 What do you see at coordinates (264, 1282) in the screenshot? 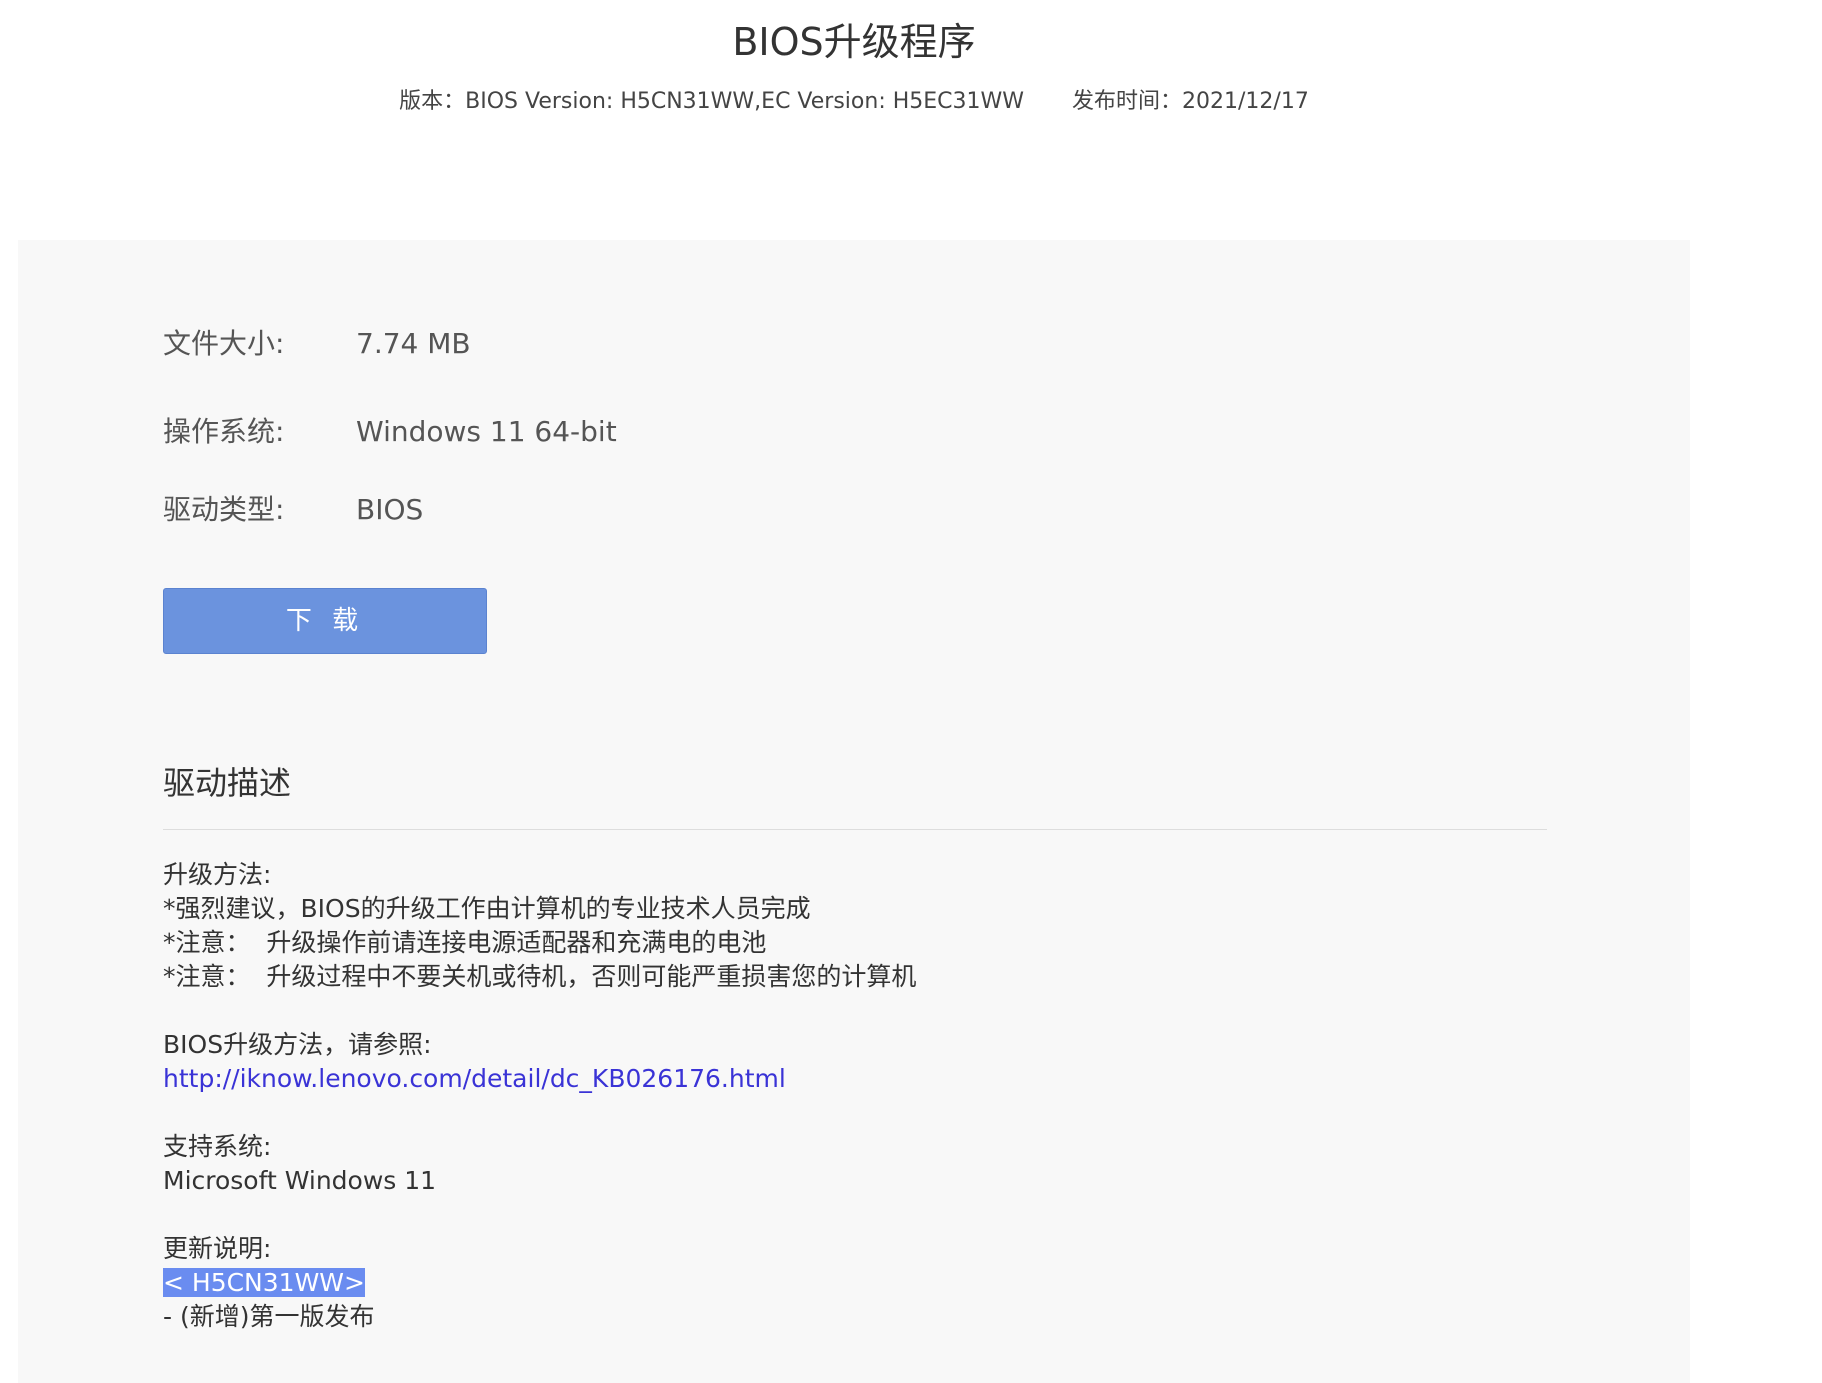
I see `update-version: < H5CN31WW>` at bounding box center [264, 1282].